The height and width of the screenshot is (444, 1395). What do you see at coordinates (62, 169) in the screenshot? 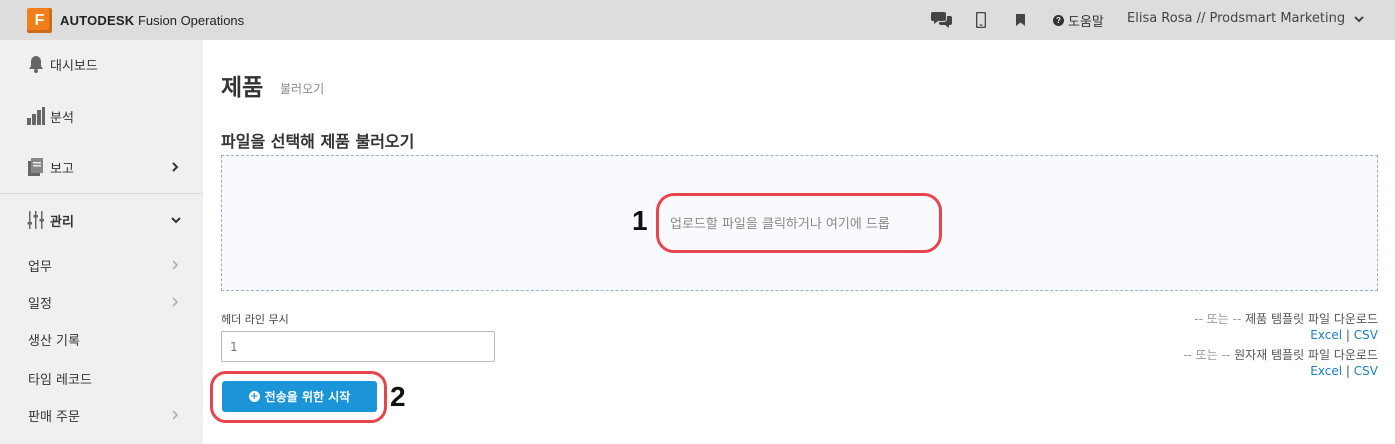
I see `sidebar-item-label: 보고` at bounding box center [62, 169].